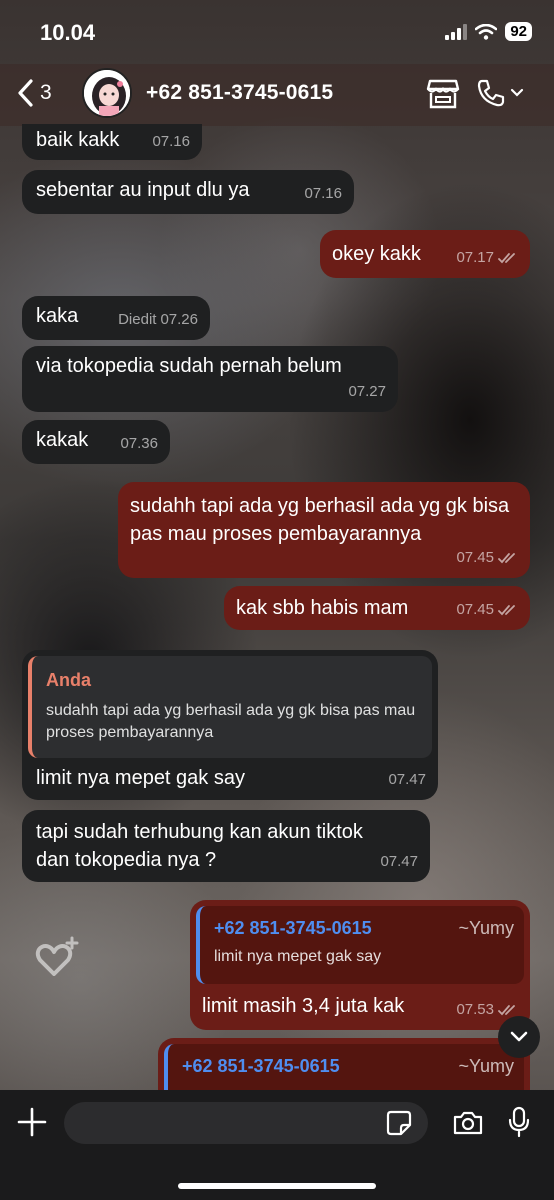 This screenshot has width=554, height=1200. What do you see at coordinates (46, 92) in the screenshot?
I see `unread-count: 3` at bounding box center [46, 92].